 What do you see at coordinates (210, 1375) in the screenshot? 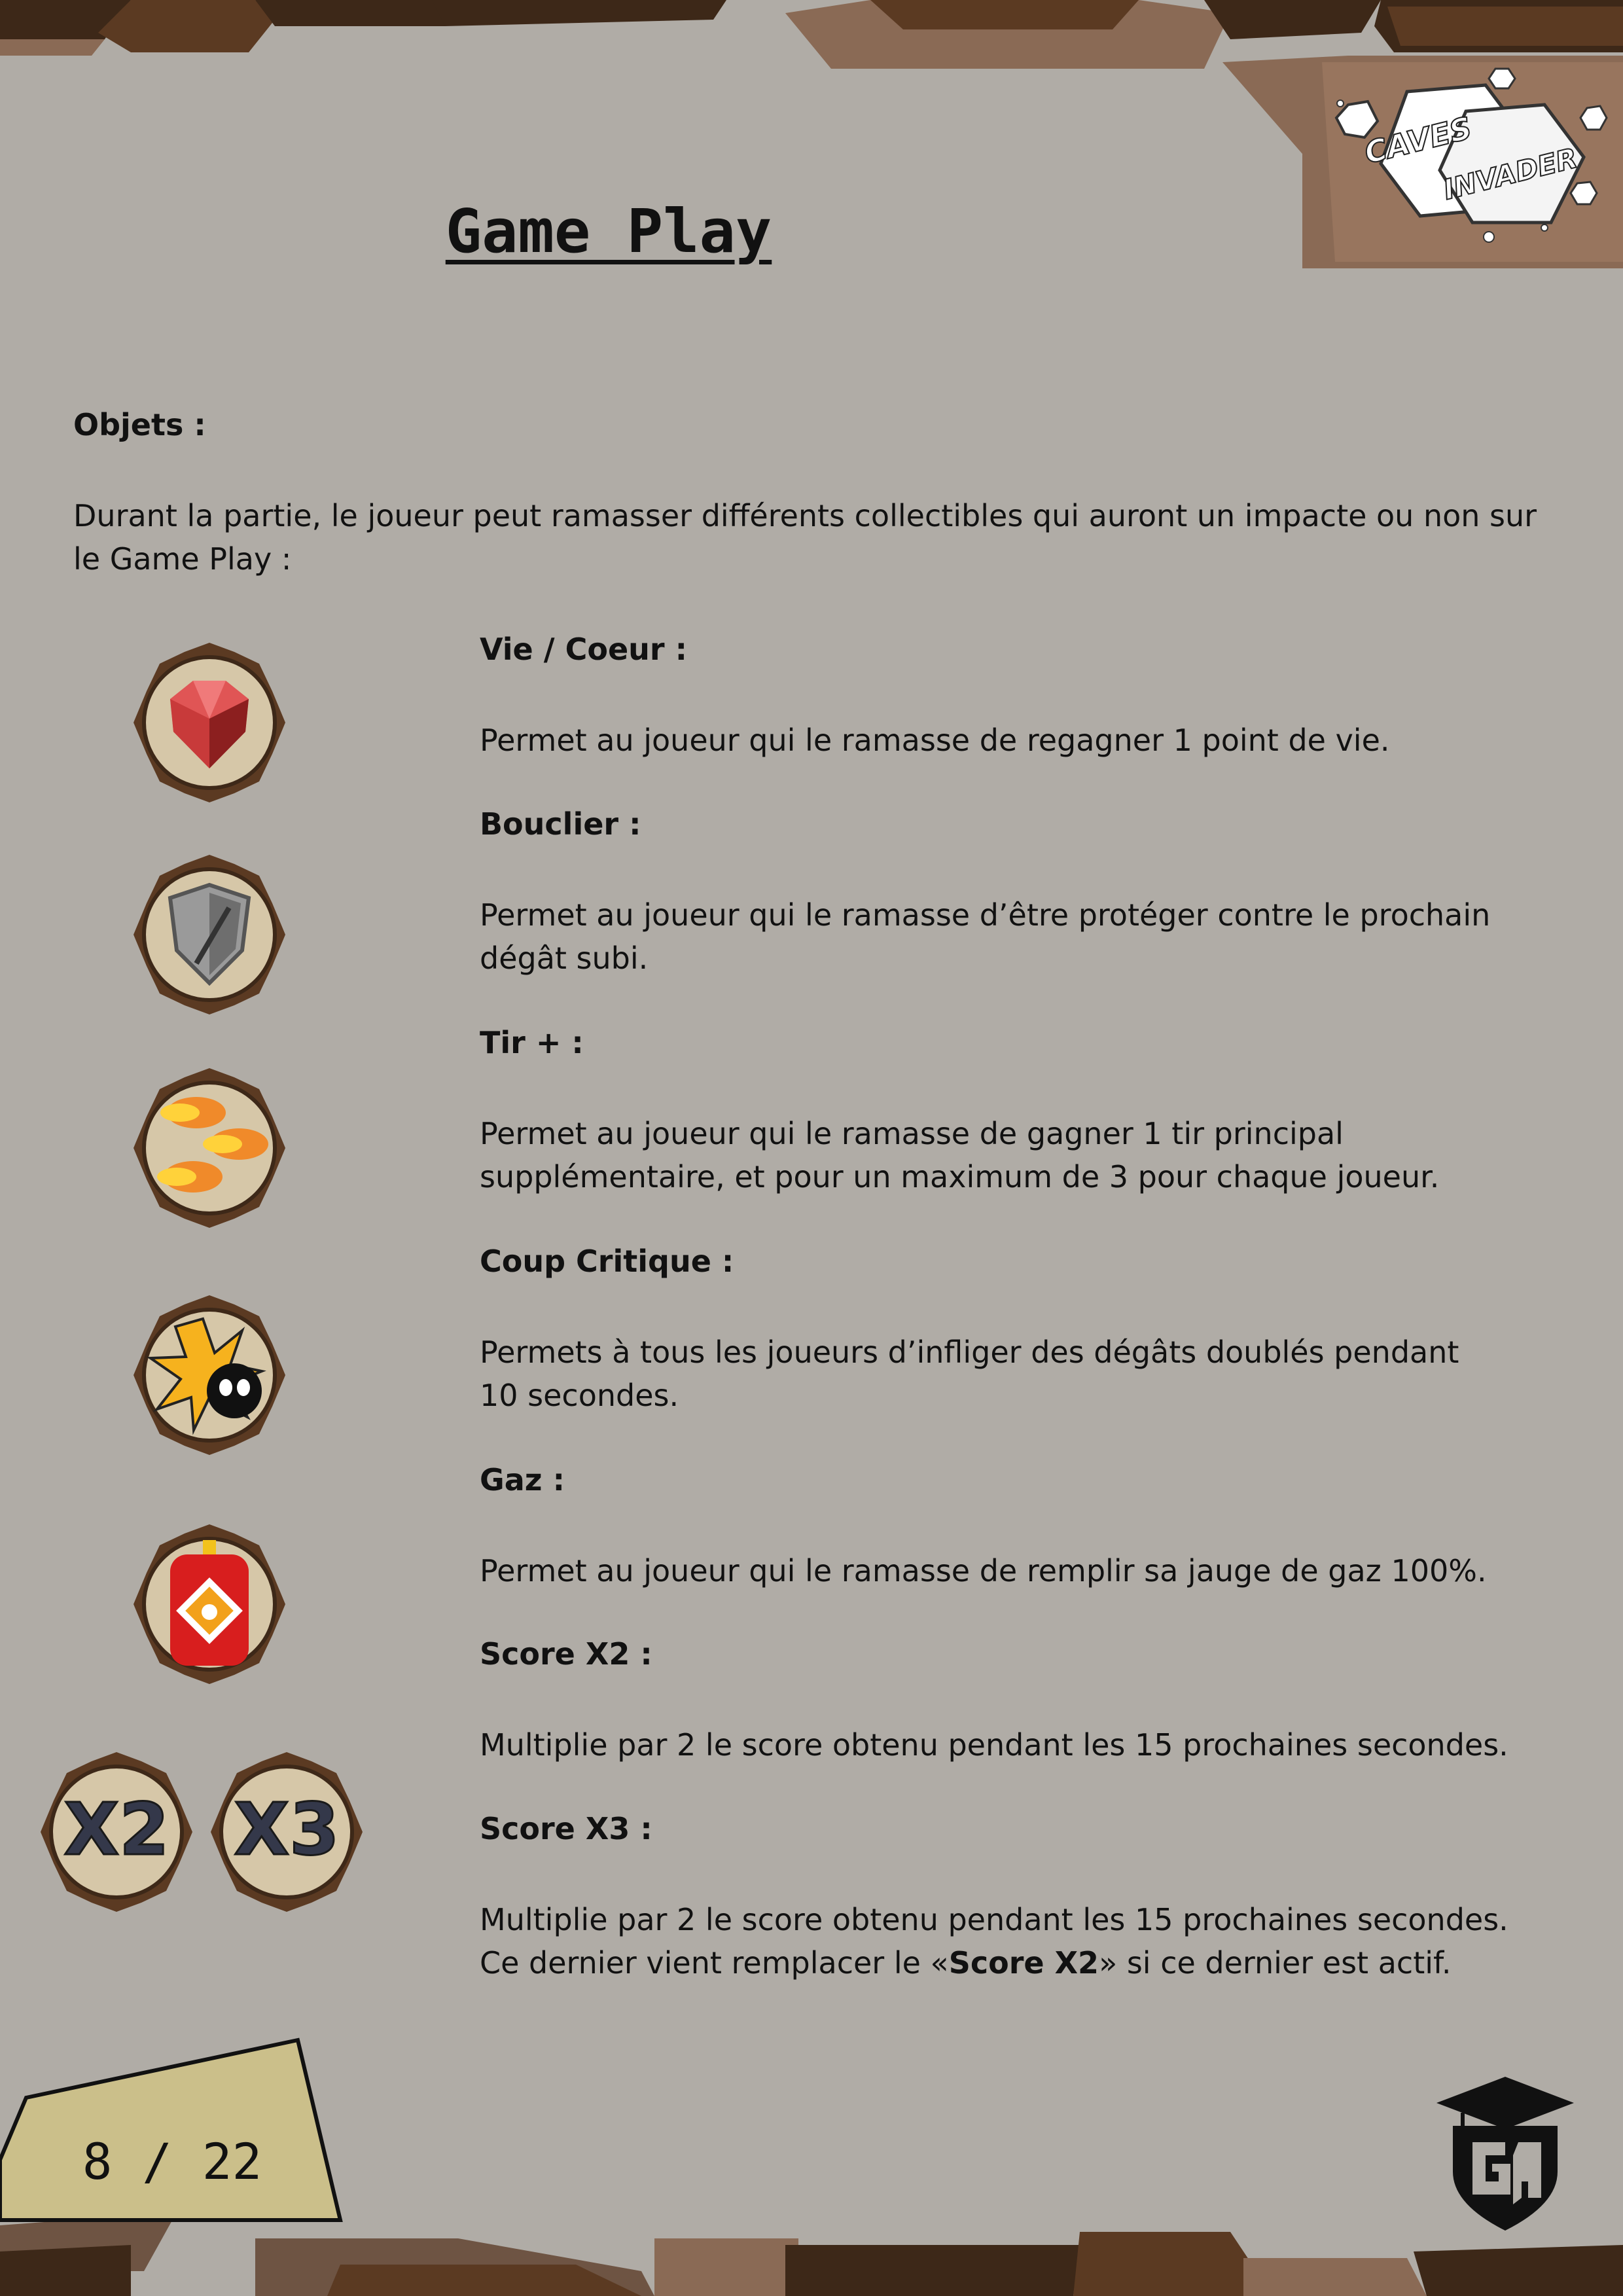
I see `critical-hit-icon` at bounding box center [210, 1375].